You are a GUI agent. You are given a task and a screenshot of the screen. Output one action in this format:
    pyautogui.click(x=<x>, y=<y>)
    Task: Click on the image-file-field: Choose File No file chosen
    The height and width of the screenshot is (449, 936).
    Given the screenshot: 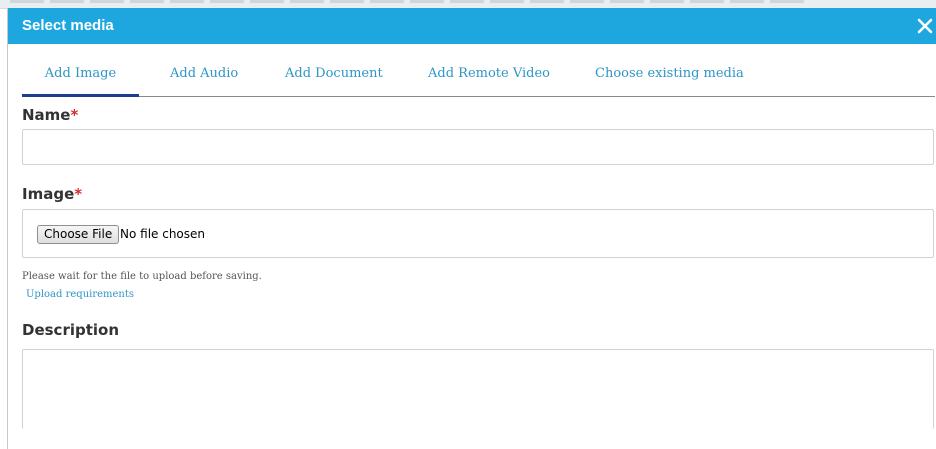 What is the action you would take?
    pyautogui.click(x=478, y=233)
    